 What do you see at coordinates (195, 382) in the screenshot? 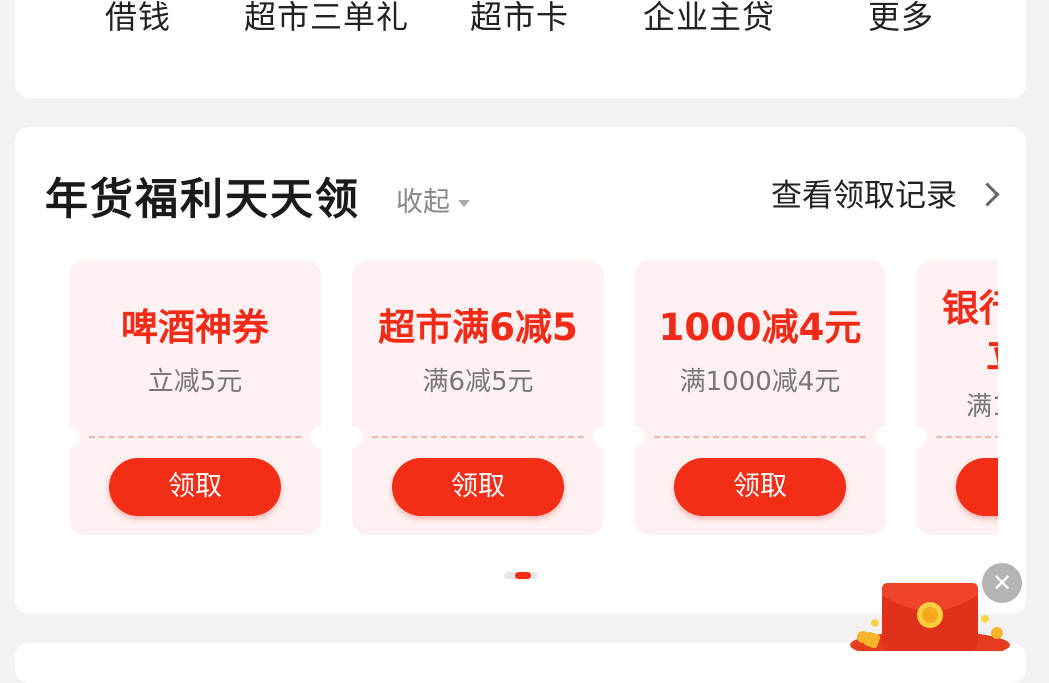
I see `coupon-subtitle: 立减5元` at bounding box center [195, 382].